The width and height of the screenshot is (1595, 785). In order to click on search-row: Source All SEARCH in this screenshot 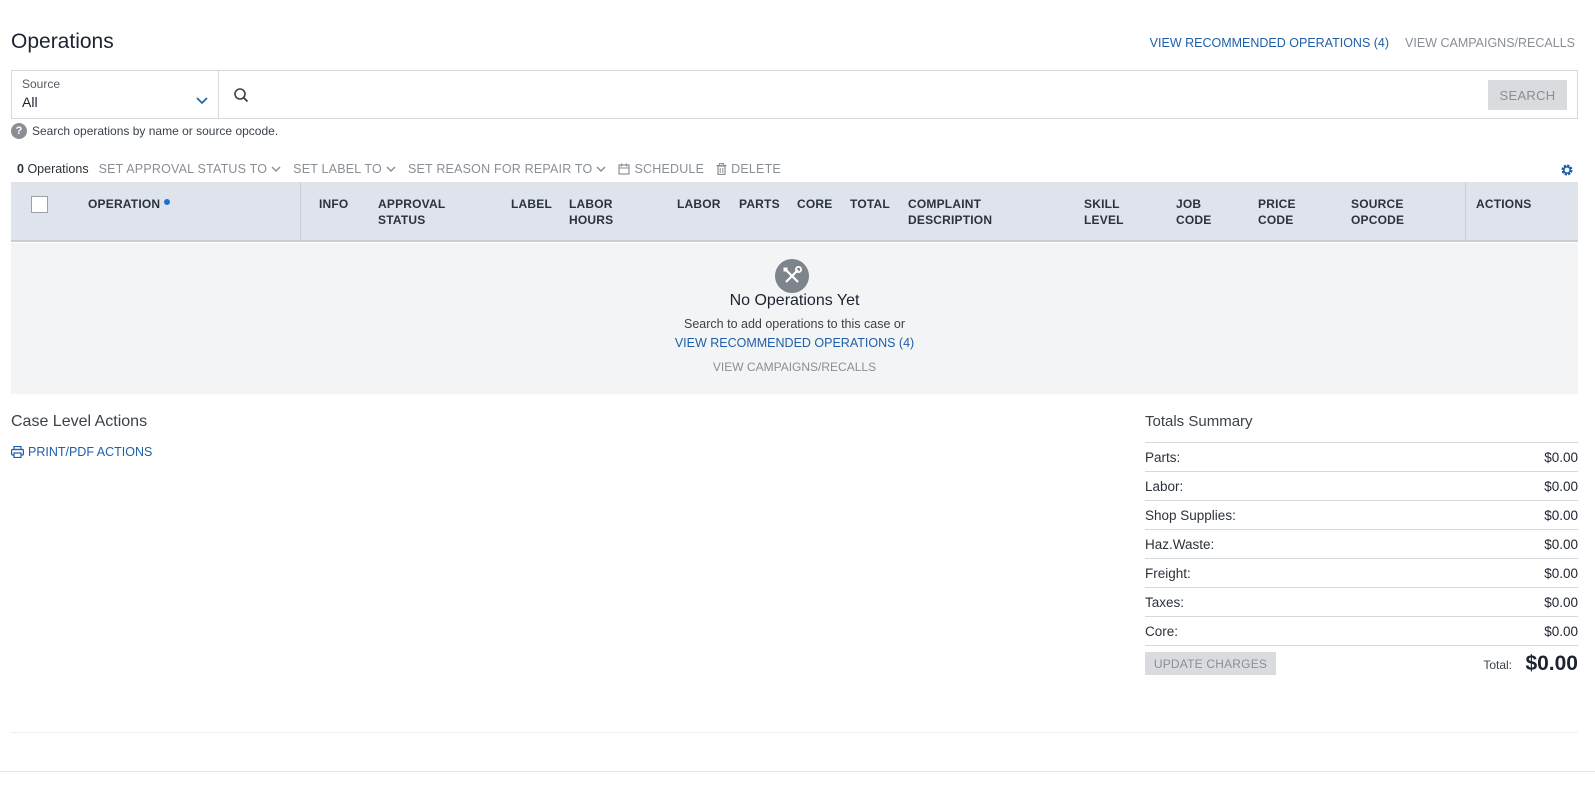, I will do `click(794, 94)`.